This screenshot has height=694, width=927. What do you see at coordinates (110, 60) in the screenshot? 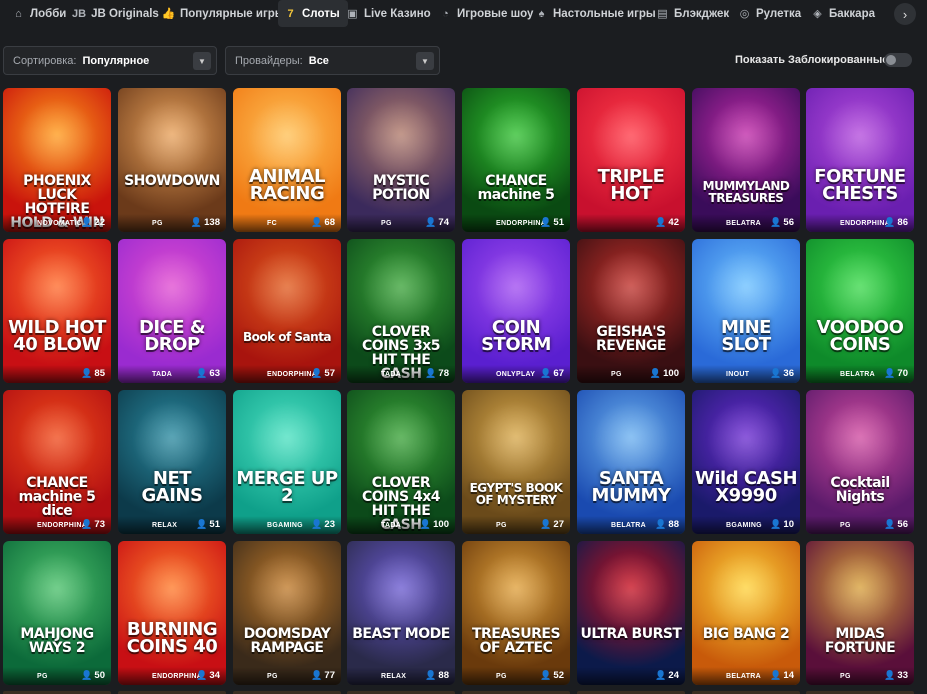
I see `sort-select: Сортировка: Популярное ▼` at bounding box center [110, 60].